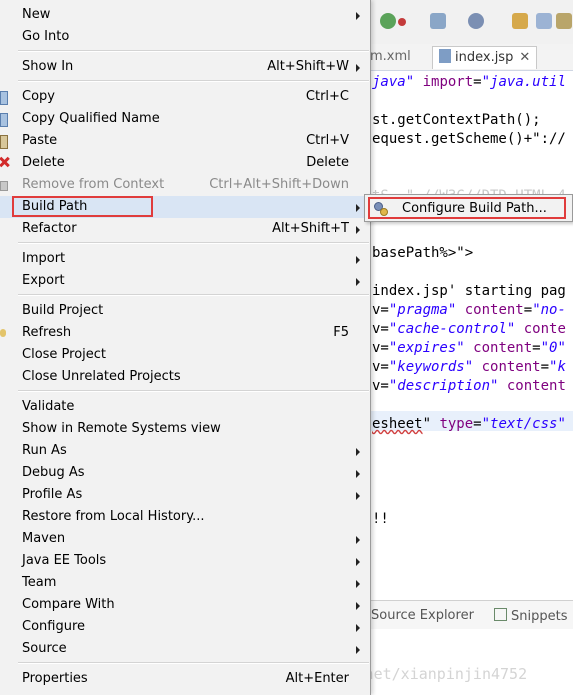  Describe the element at coordinates (524, 57) in the screenshot. I see `close-icon: ✕` at that location.